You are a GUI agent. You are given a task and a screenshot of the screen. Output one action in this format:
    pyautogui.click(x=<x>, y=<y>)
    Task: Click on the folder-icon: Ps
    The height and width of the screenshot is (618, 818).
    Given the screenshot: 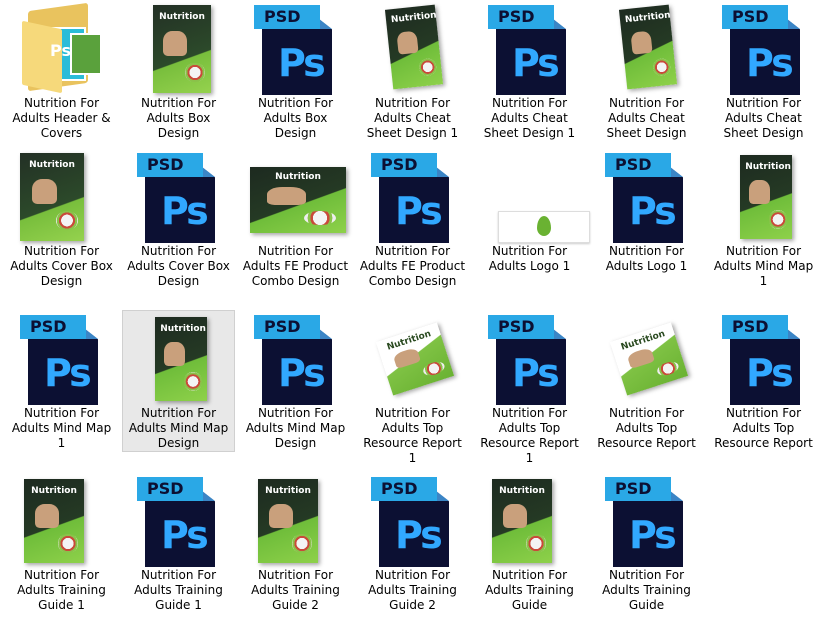 What is the action you would take?
    pyautogui.click(x=62, y=48)
    